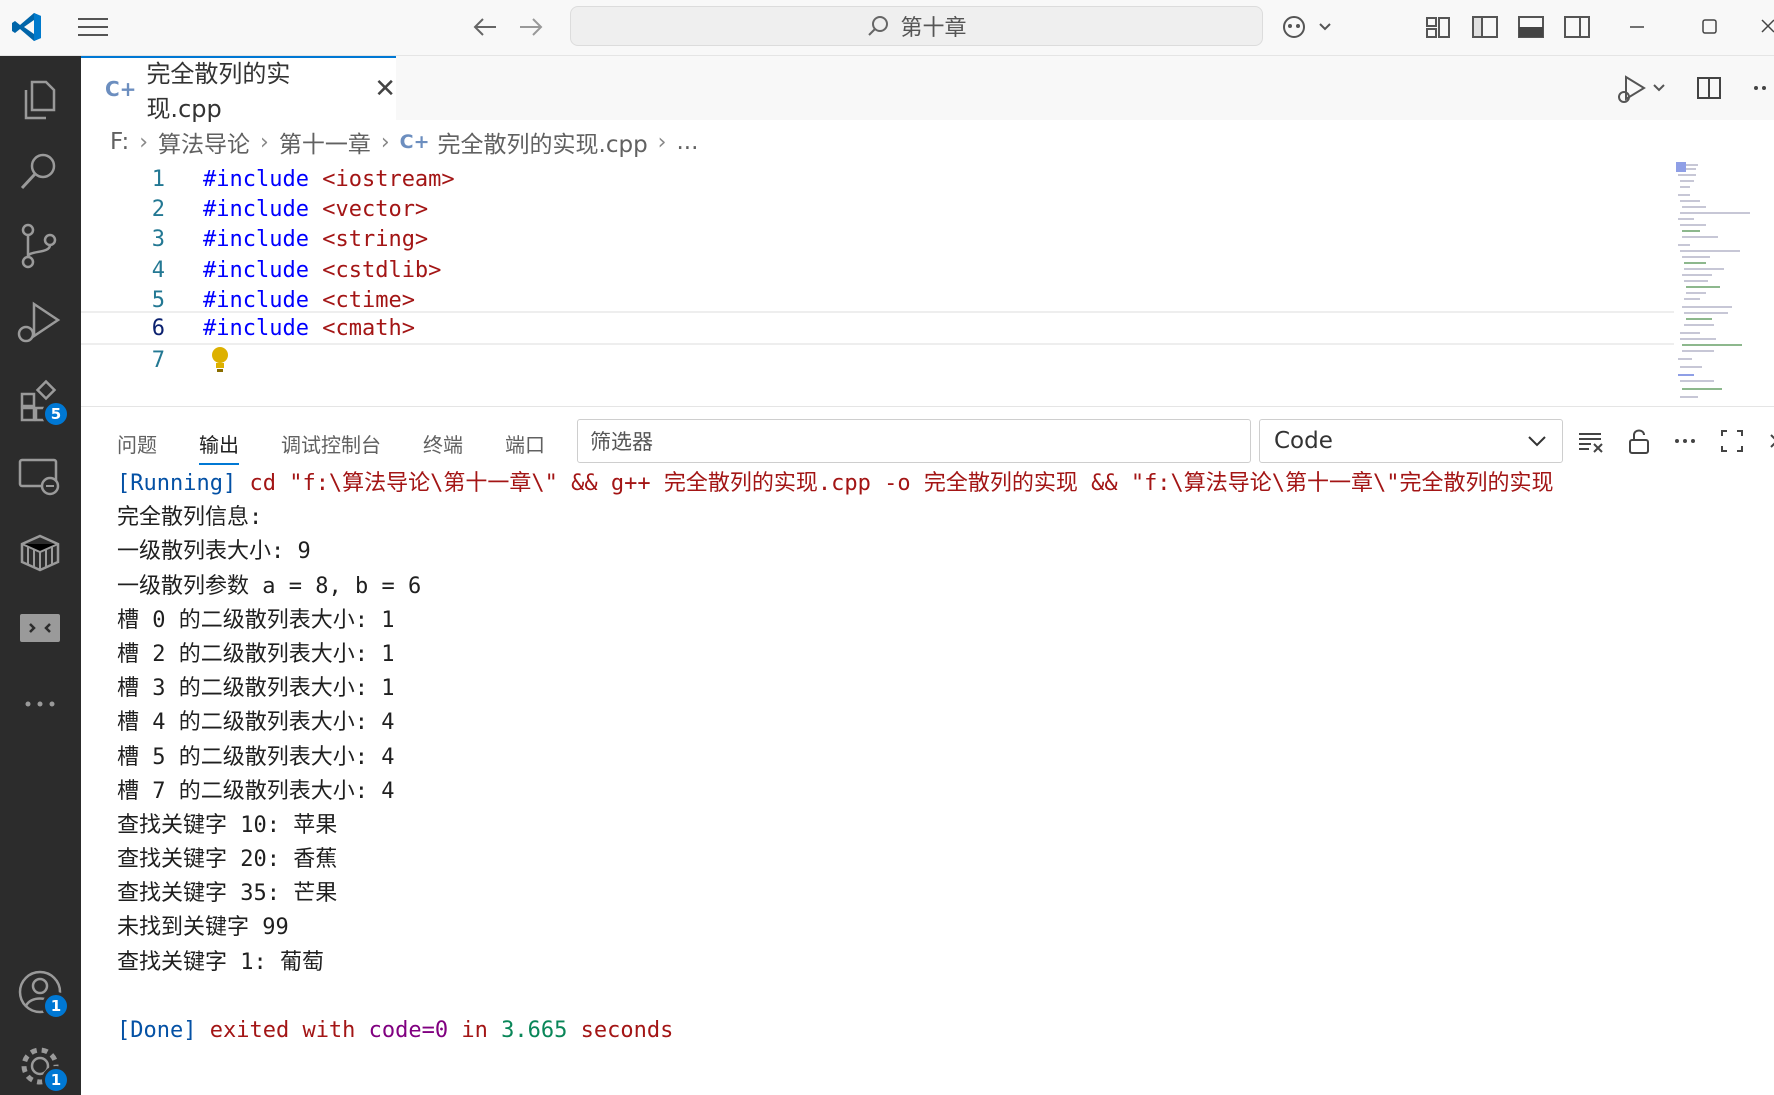 This screenshot has width=1774, height=1095. I want to click on code-line: 1 #include <iostream>, so click(877, 179).